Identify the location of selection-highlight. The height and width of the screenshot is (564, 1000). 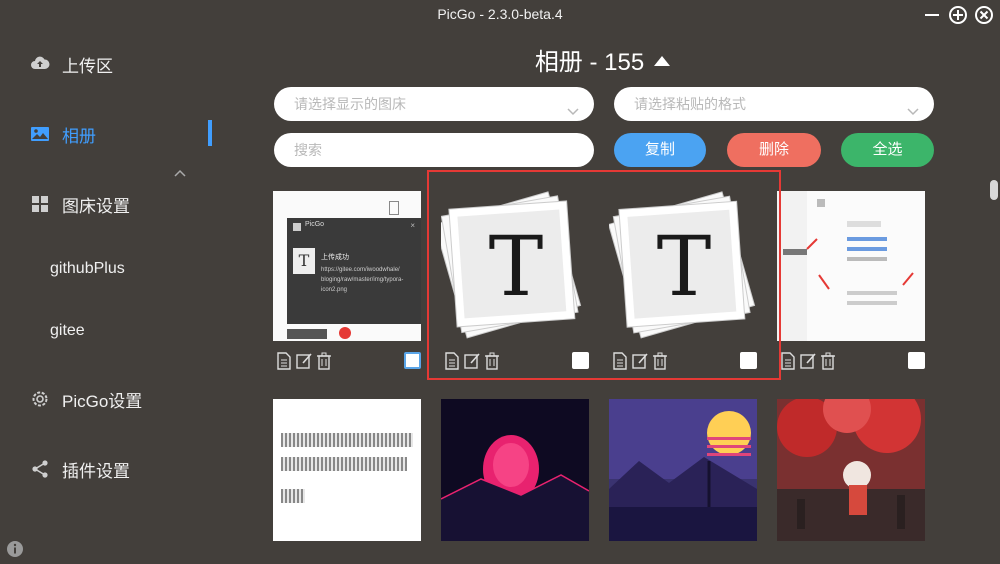
(604, 275).